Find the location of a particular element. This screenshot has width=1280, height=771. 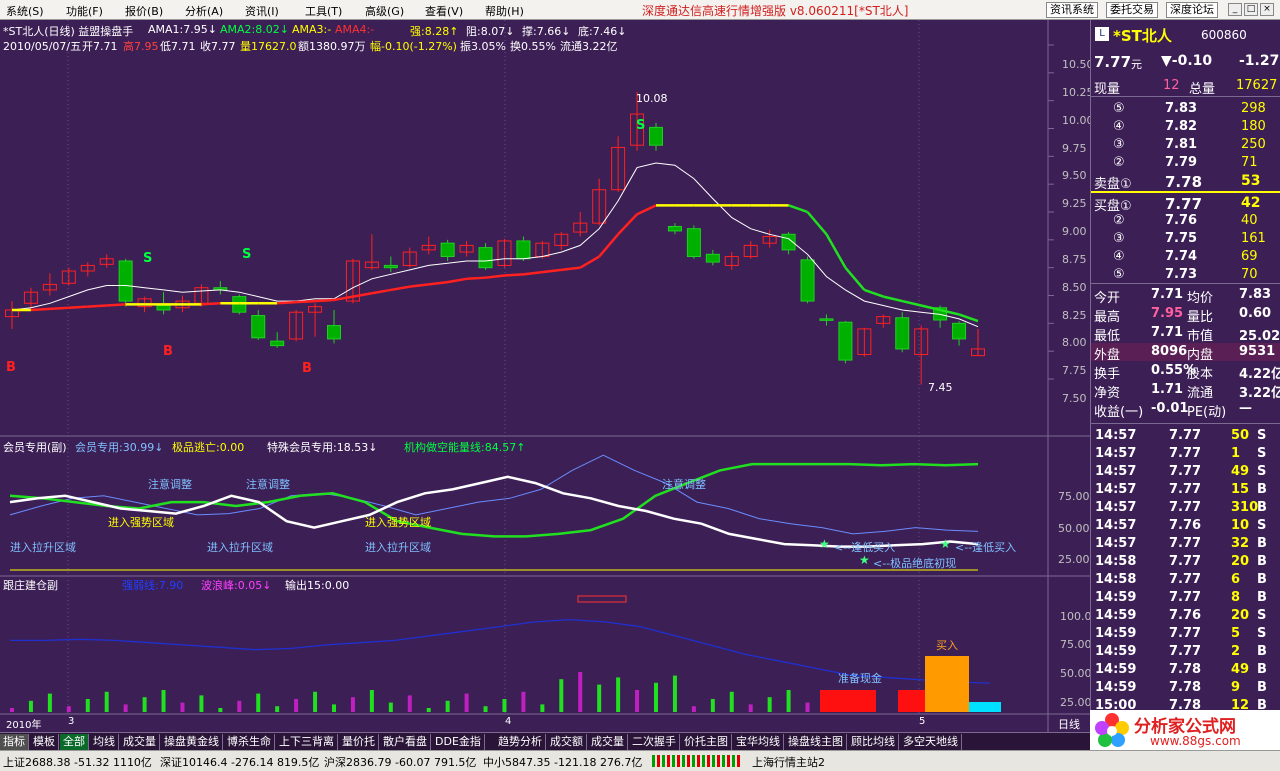

tab-3: 均线 is located at coordinates (104, 742).